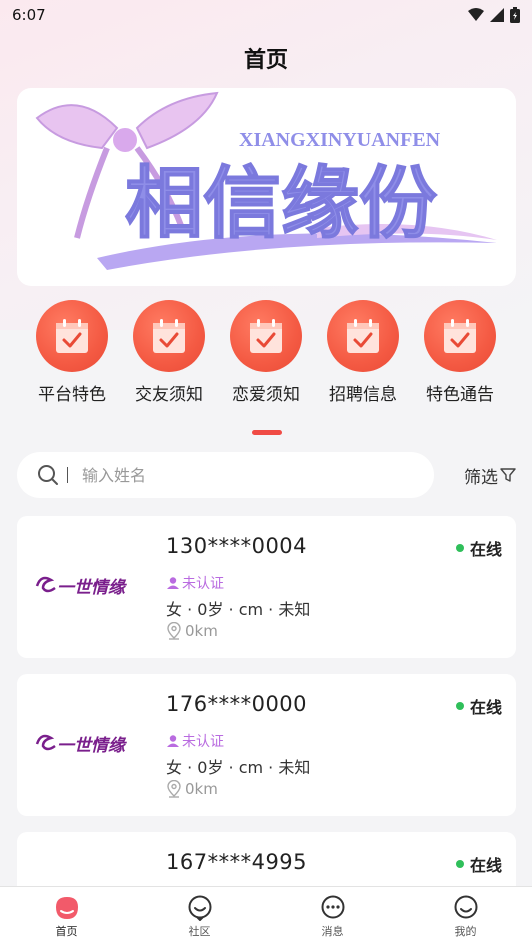 The image size is (532, 946). Describe the element at coordinates (199, 931) in the screenshot. I see `tab-label: 社区` at that location.